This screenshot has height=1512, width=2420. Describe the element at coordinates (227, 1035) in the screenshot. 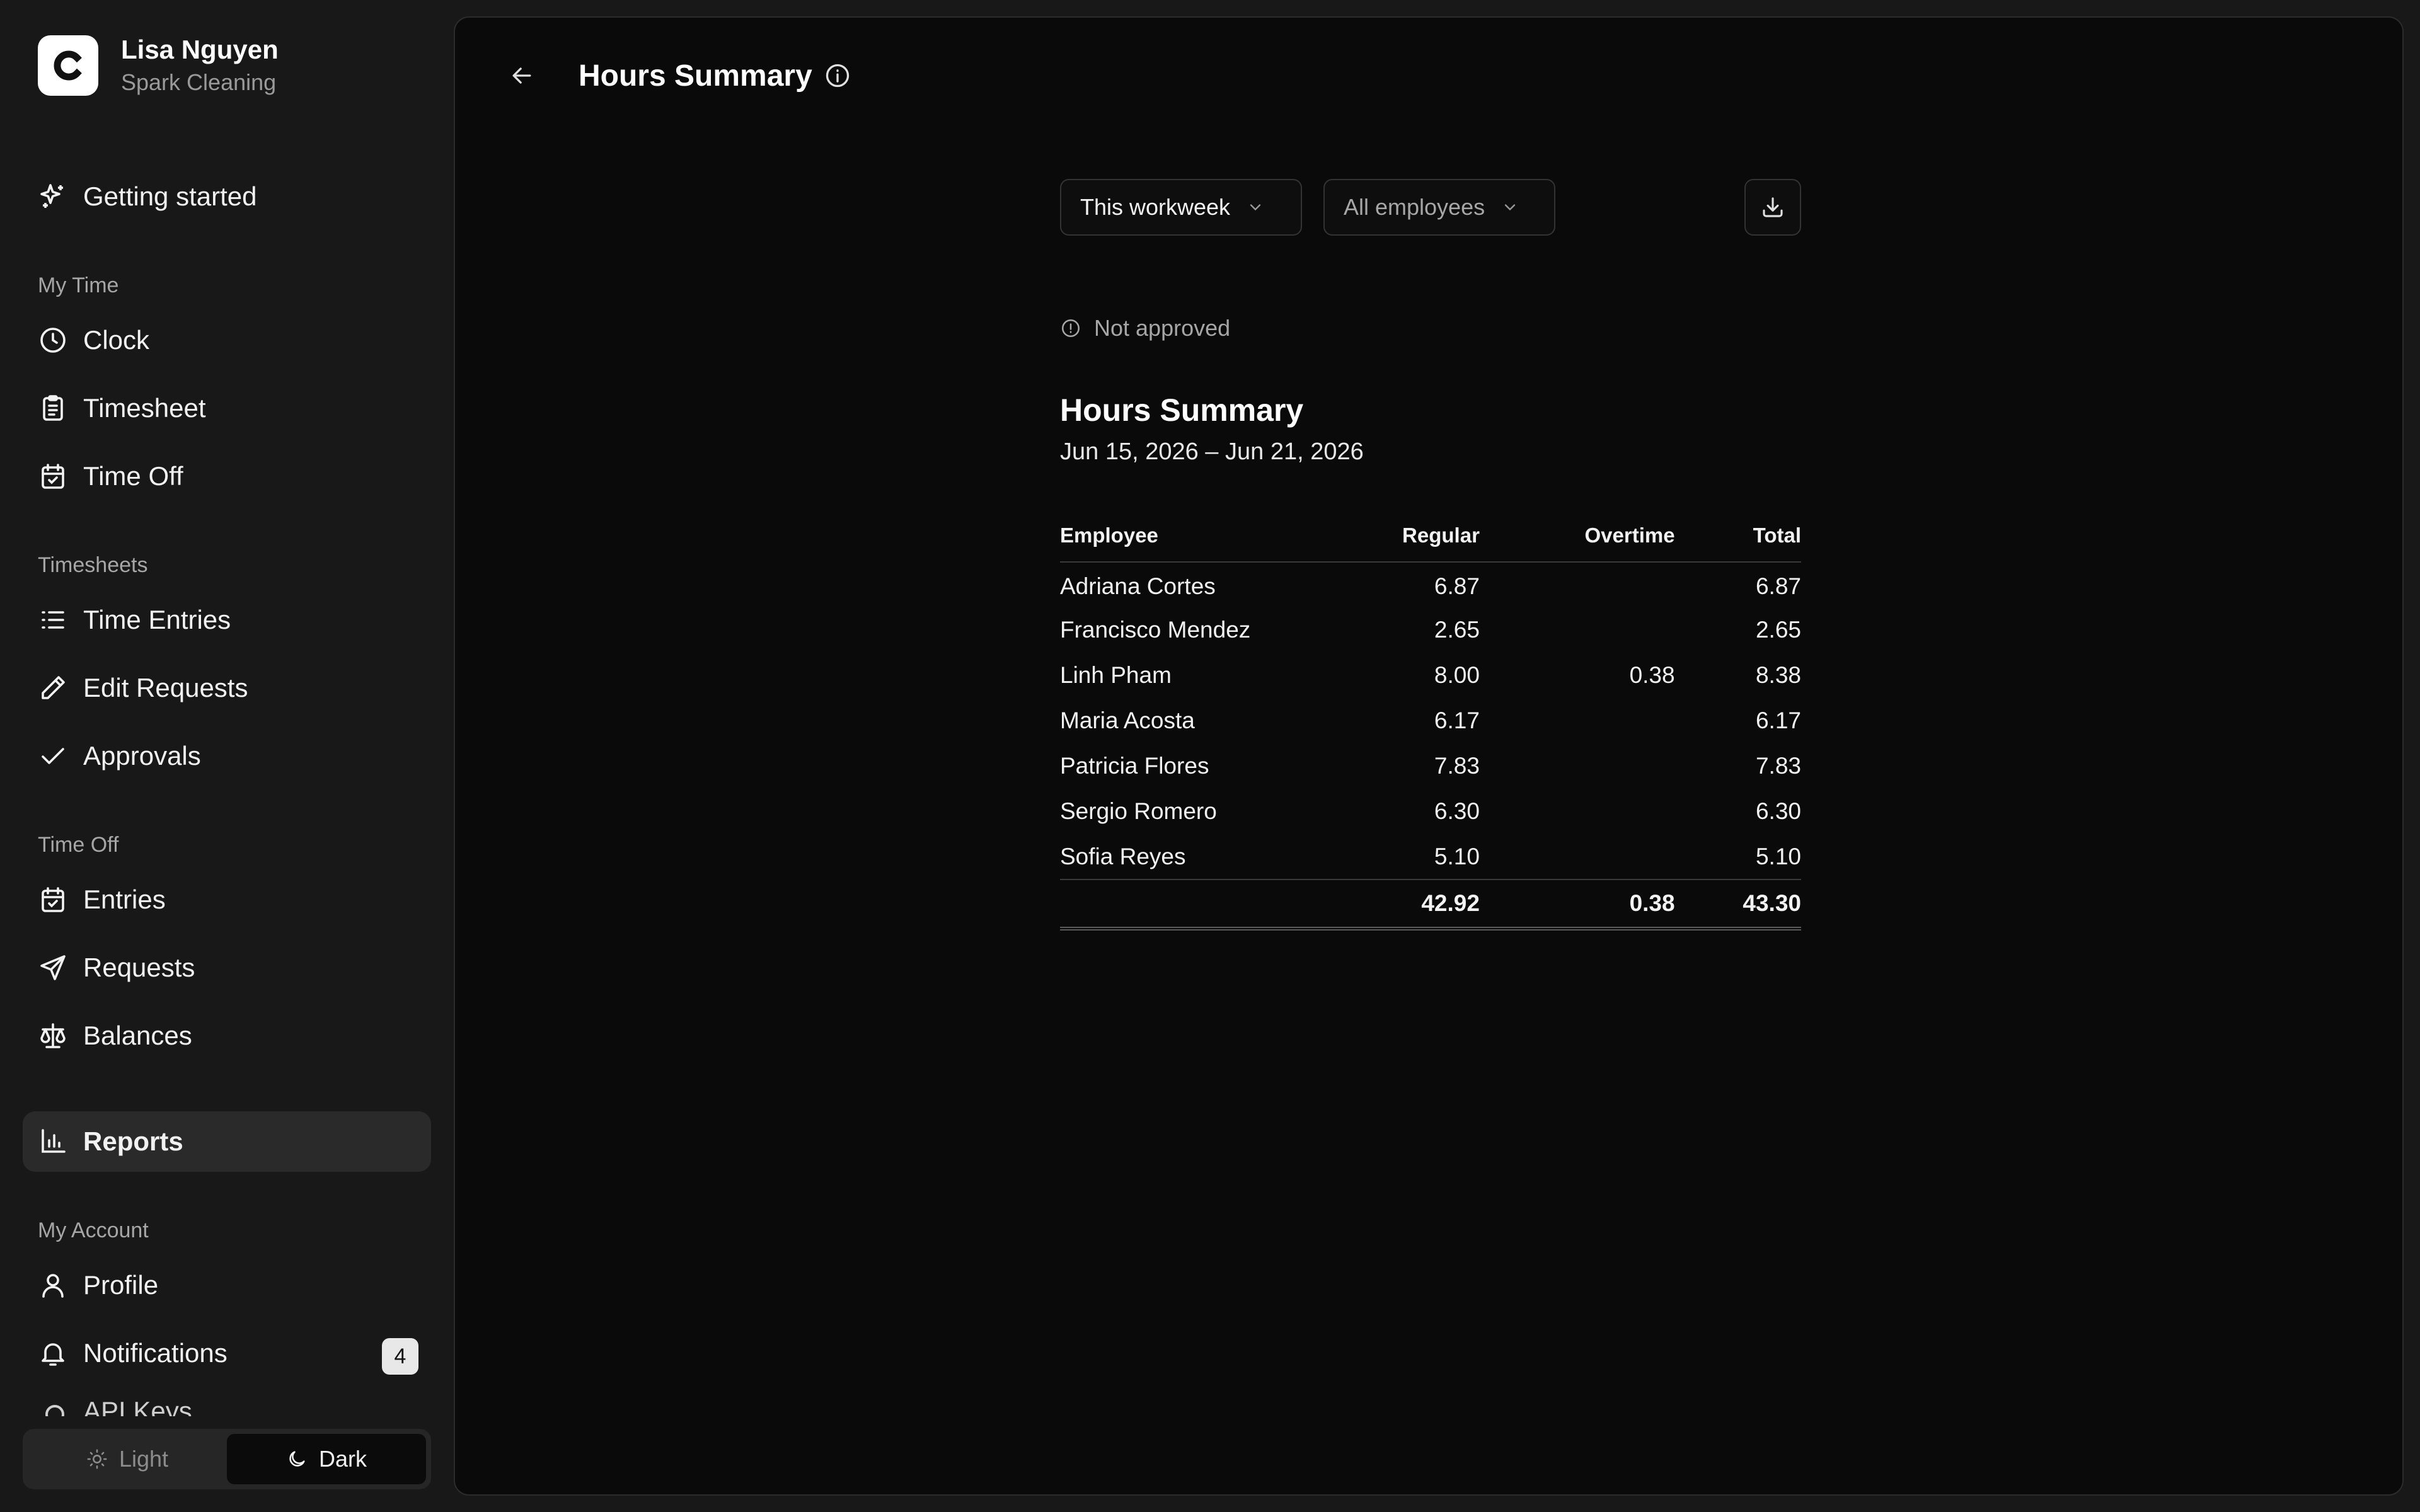

I see `nav-balances: Balances` at that location.